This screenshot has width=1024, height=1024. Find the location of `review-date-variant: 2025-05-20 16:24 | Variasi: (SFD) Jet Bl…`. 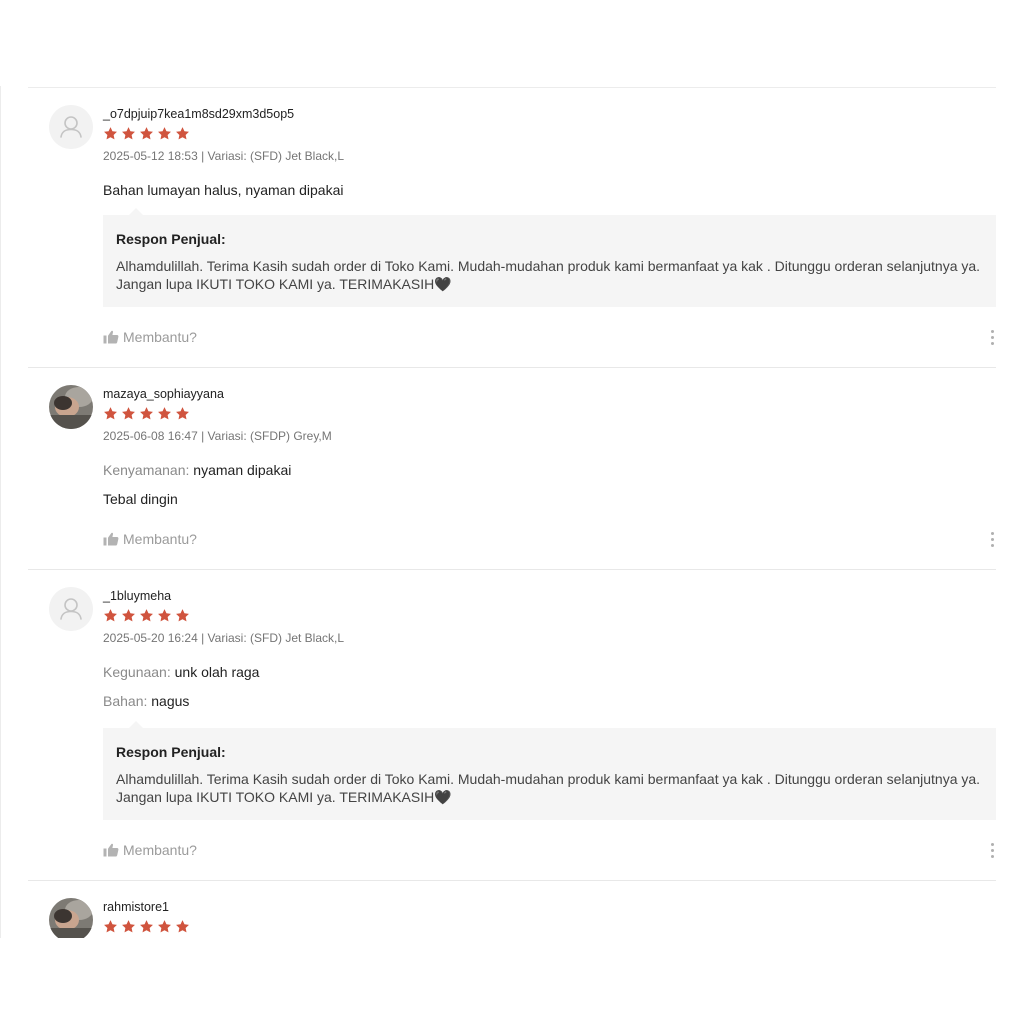

review-date-variant: 2025-05-20 16:24 | Variasi: (SFD) Jet Bl… is located at coordinates (224, 638).